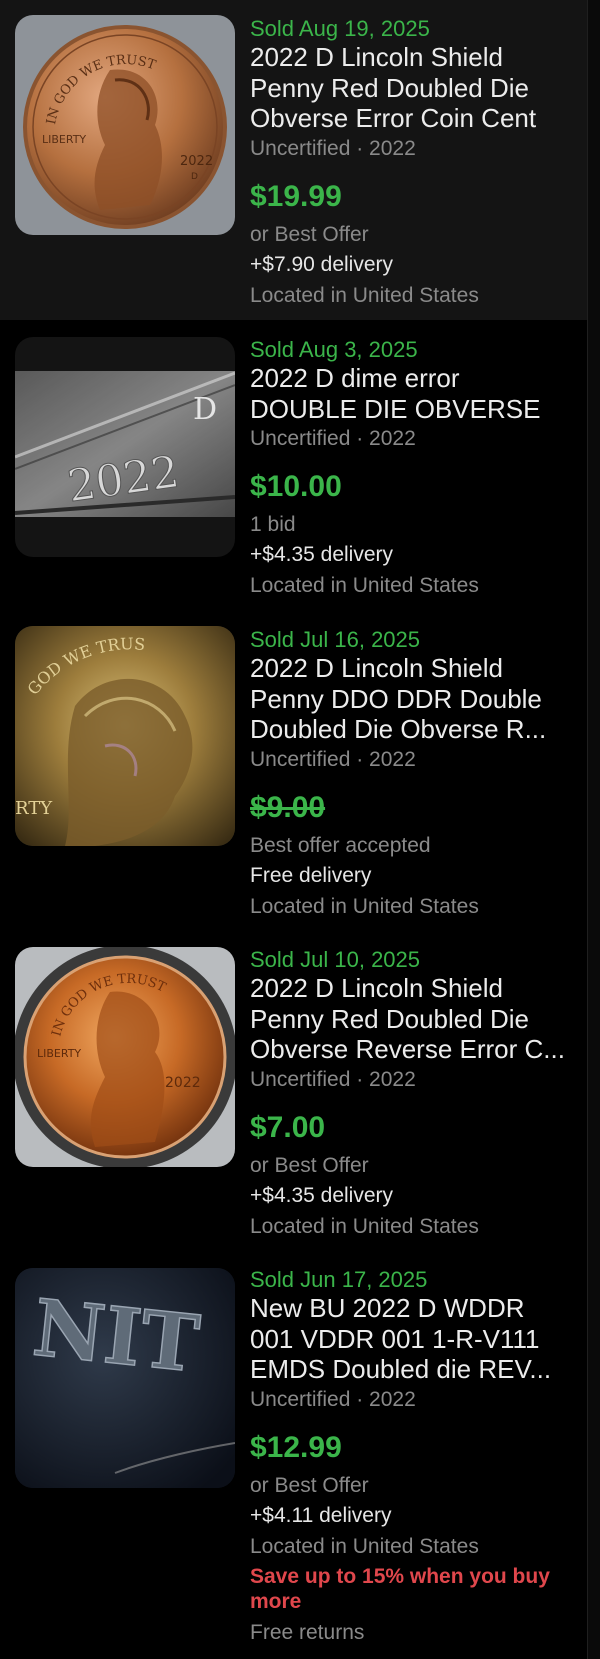  What do you see at coordinates (339, 1279) in the screenshot?
I see `sold-date: Sold Jun 17, 2025` at bounding box center [339, 1279].